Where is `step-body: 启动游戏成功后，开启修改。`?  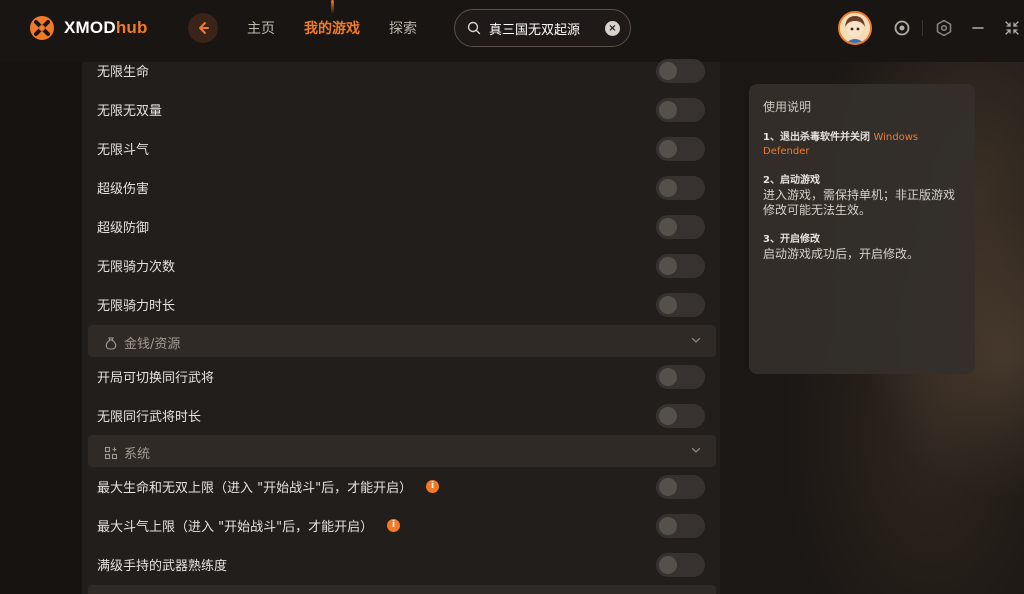
step-body: 启动游戏成功后，开启修改。 is located at coordinates (841, 254).